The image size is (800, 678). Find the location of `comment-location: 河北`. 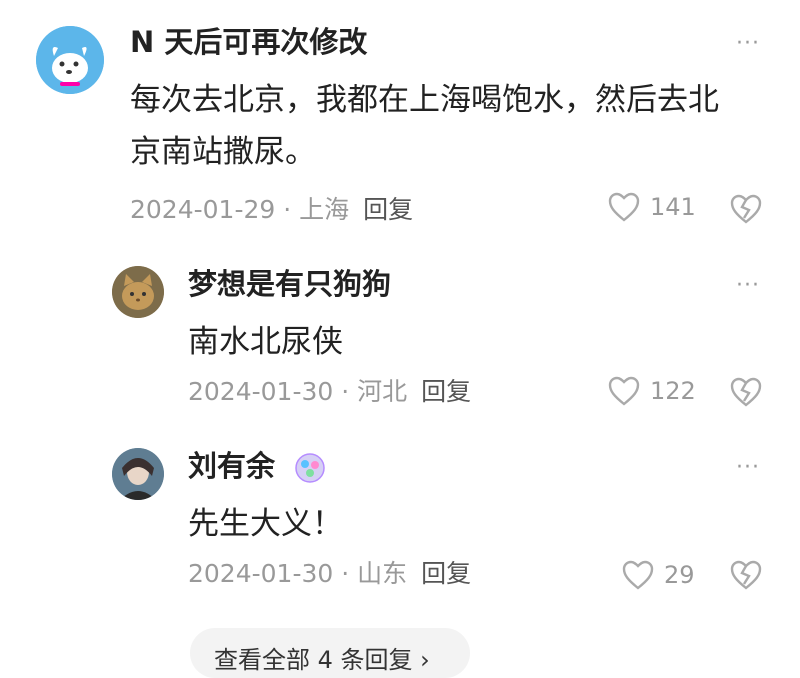

comment-location: 河北 is located at coordinates (382, 391).